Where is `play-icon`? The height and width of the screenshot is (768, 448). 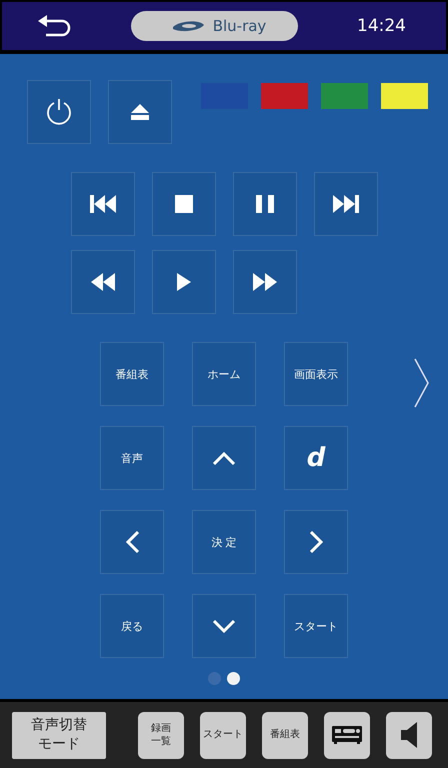 play-icon is located at coordinates (184, 282).